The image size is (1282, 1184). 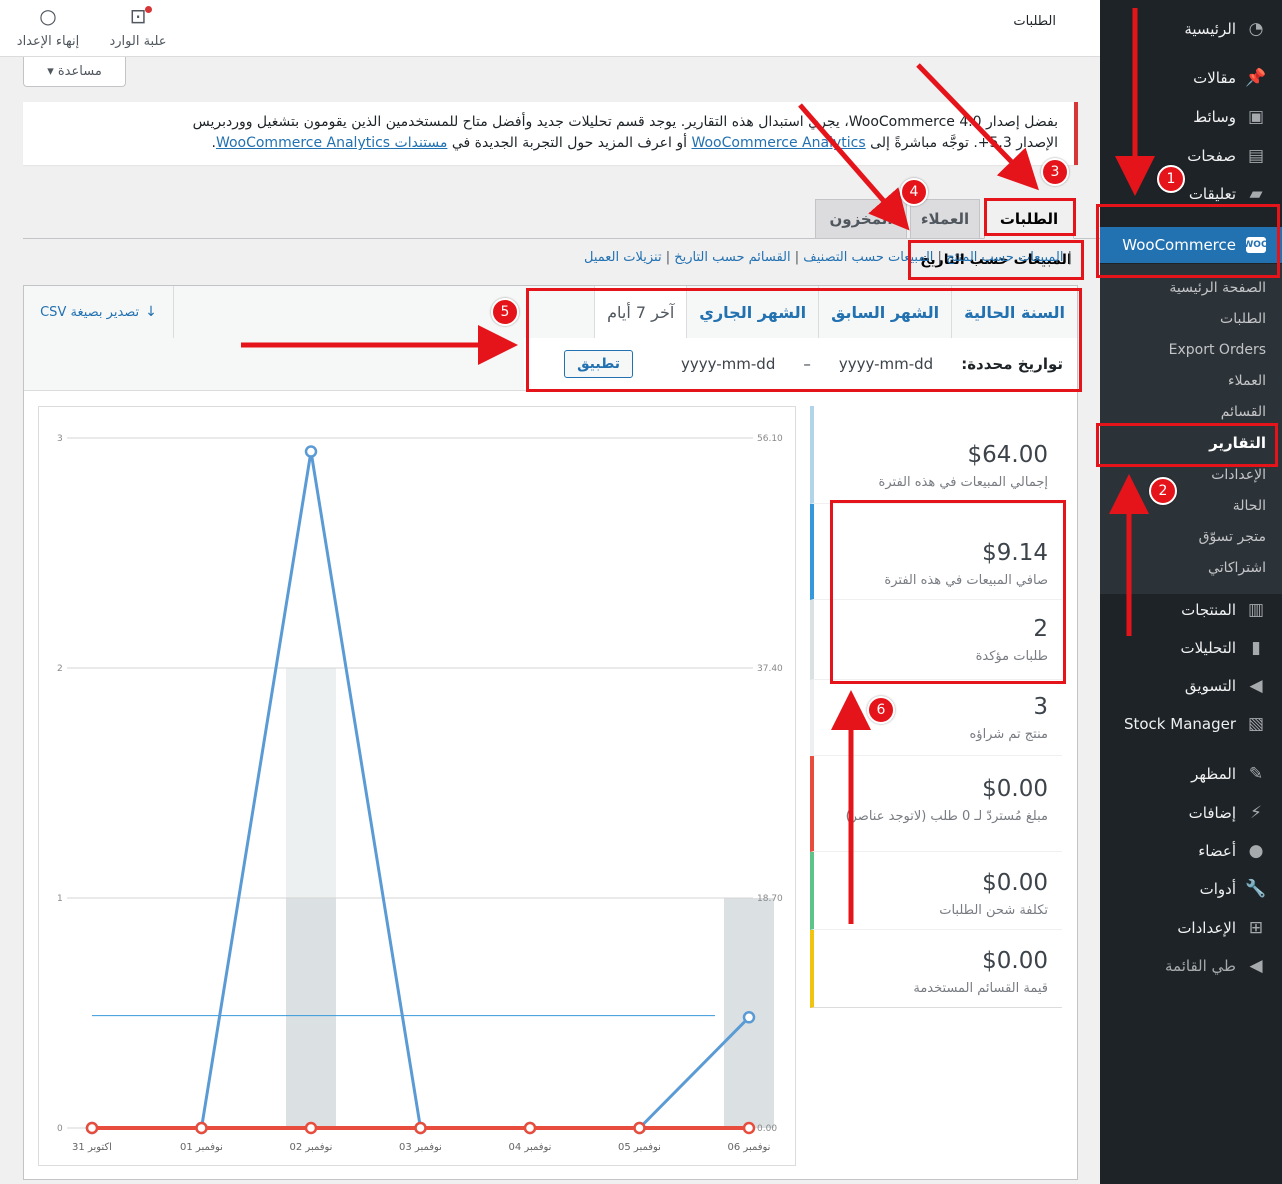 What do you see at coordinates (1191, 648) in the screenshot?
I see `menu-analytics: ▮ التحليلات` at bounding box center [1191, 648].